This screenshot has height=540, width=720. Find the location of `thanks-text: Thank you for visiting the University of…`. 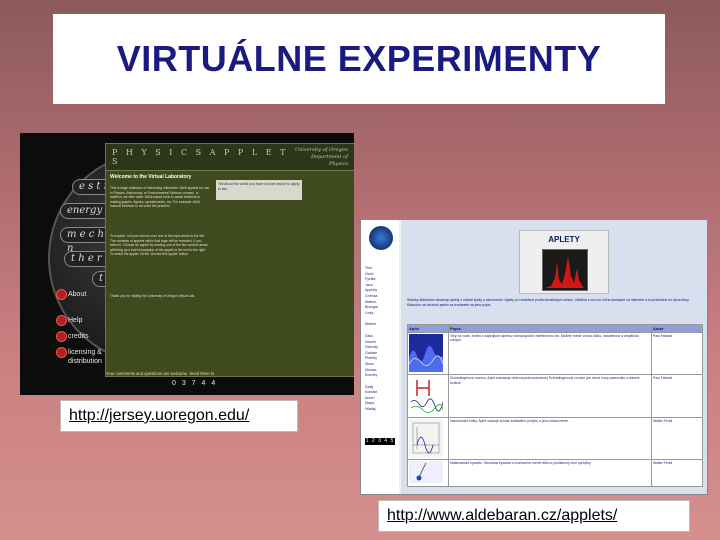

thanks-text: Thank you for visiting the University of… is located at coordinates (153, 296).